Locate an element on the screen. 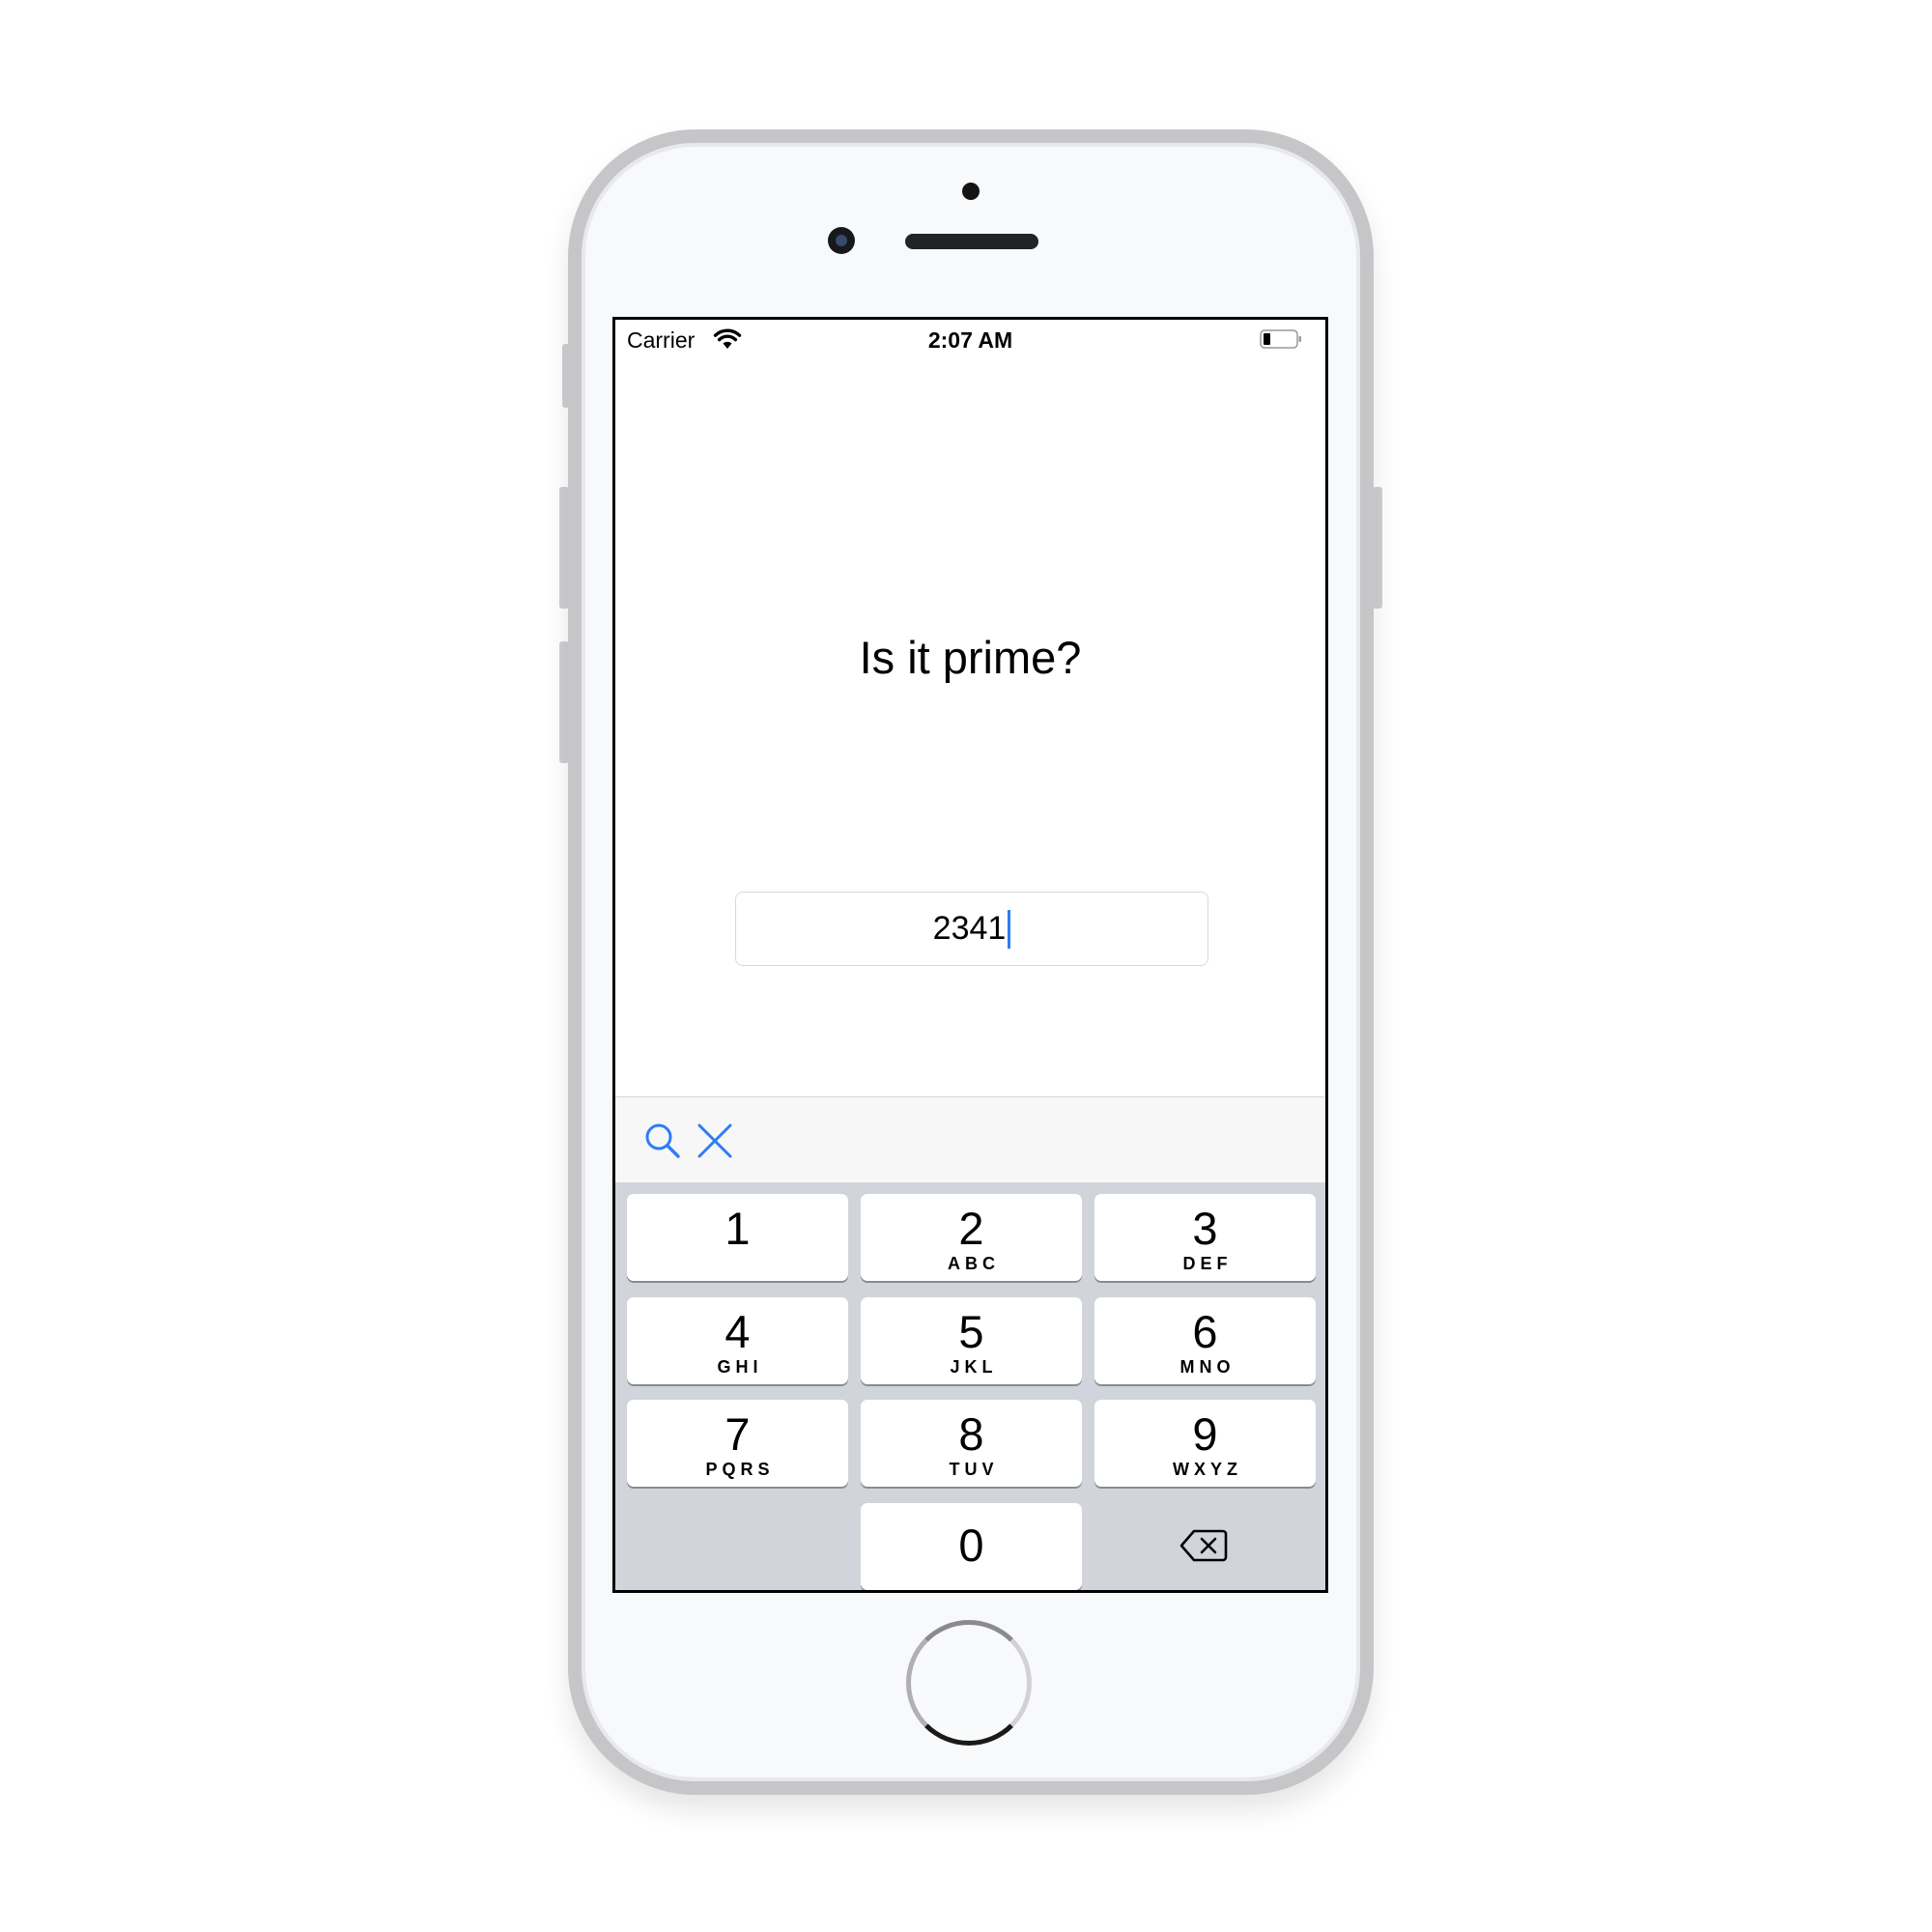  key-digit: 9 is located at coordinates (1205, 1434).